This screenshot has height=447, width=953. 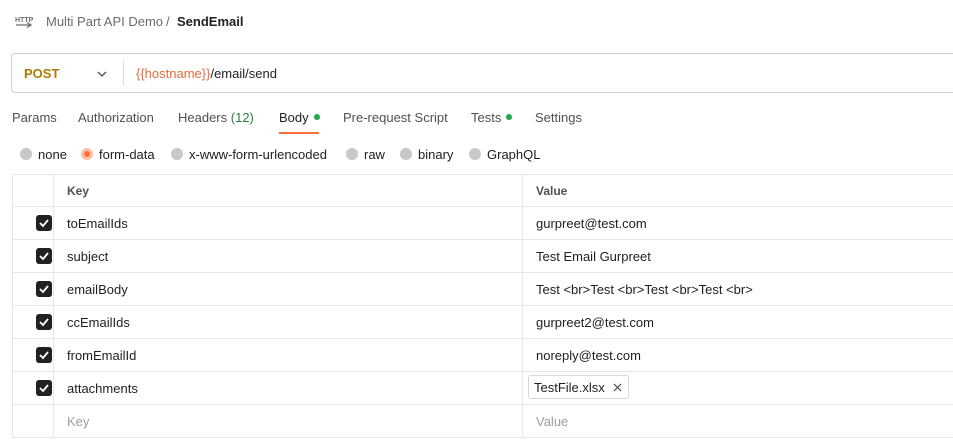 I want to click on value-cell: gurpreet@test.com, so click(x=738, y=223).